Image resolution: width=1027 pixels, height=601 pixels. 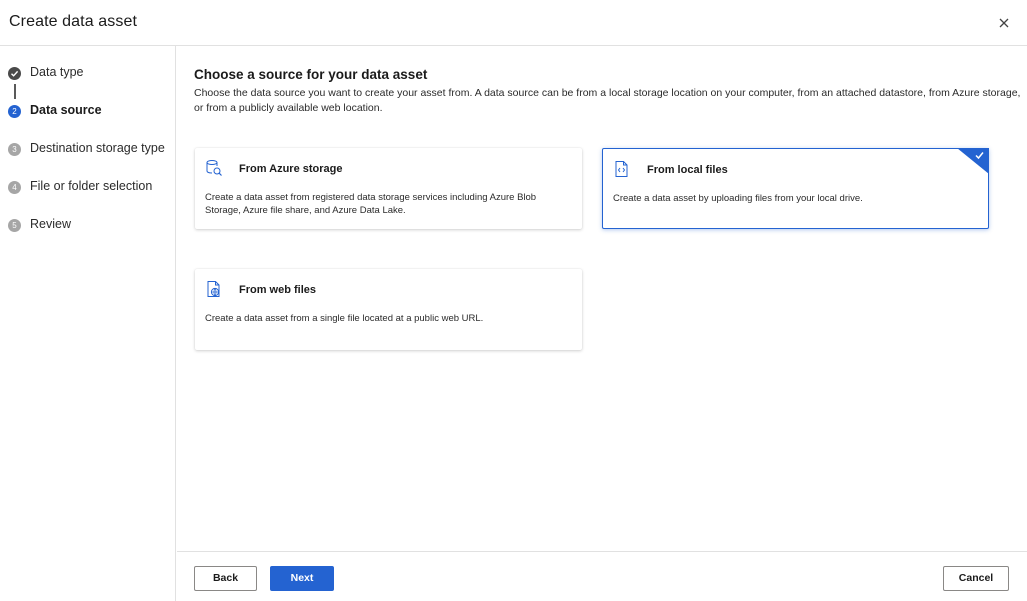 What do you see at coordinates (302, 578) in the screenshot?
I see `next-button: Next` at bounding box center [302, 578].